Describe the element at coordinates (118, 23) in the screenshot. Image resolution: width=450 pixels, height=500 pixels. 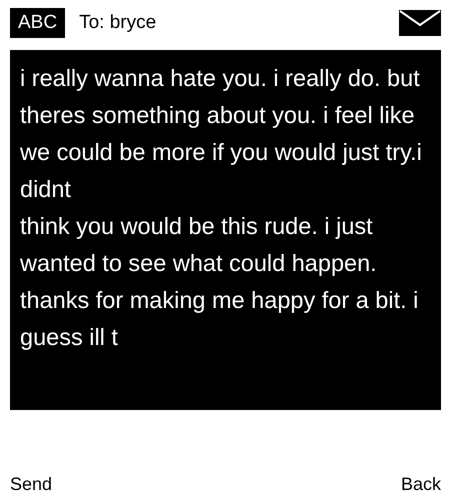
I see `recipient-label: To: bryce` at that location.